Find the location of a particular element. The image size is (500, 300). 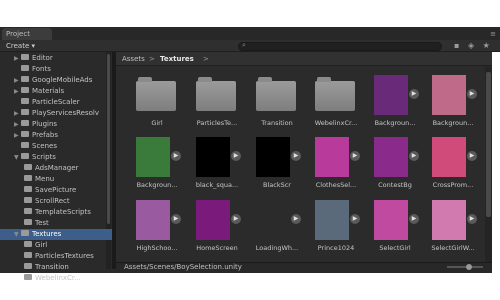

asset-texture: ▶ SelectGirl is located at coordinates (401, 230).